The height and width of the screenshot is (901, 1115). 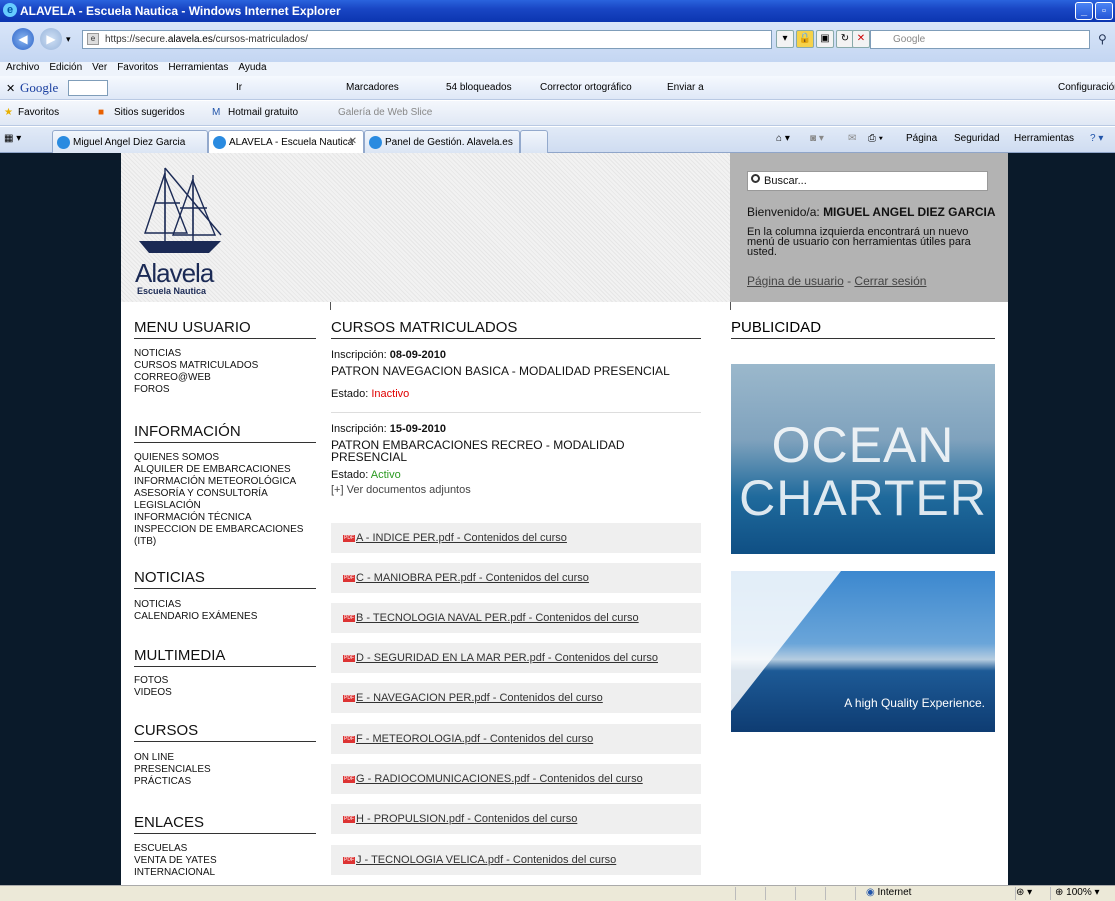 What do you see at coordinates (1102, 39) in the screenshot?
I see `search-icon: ⚲` at bounding box center [1102, 39].